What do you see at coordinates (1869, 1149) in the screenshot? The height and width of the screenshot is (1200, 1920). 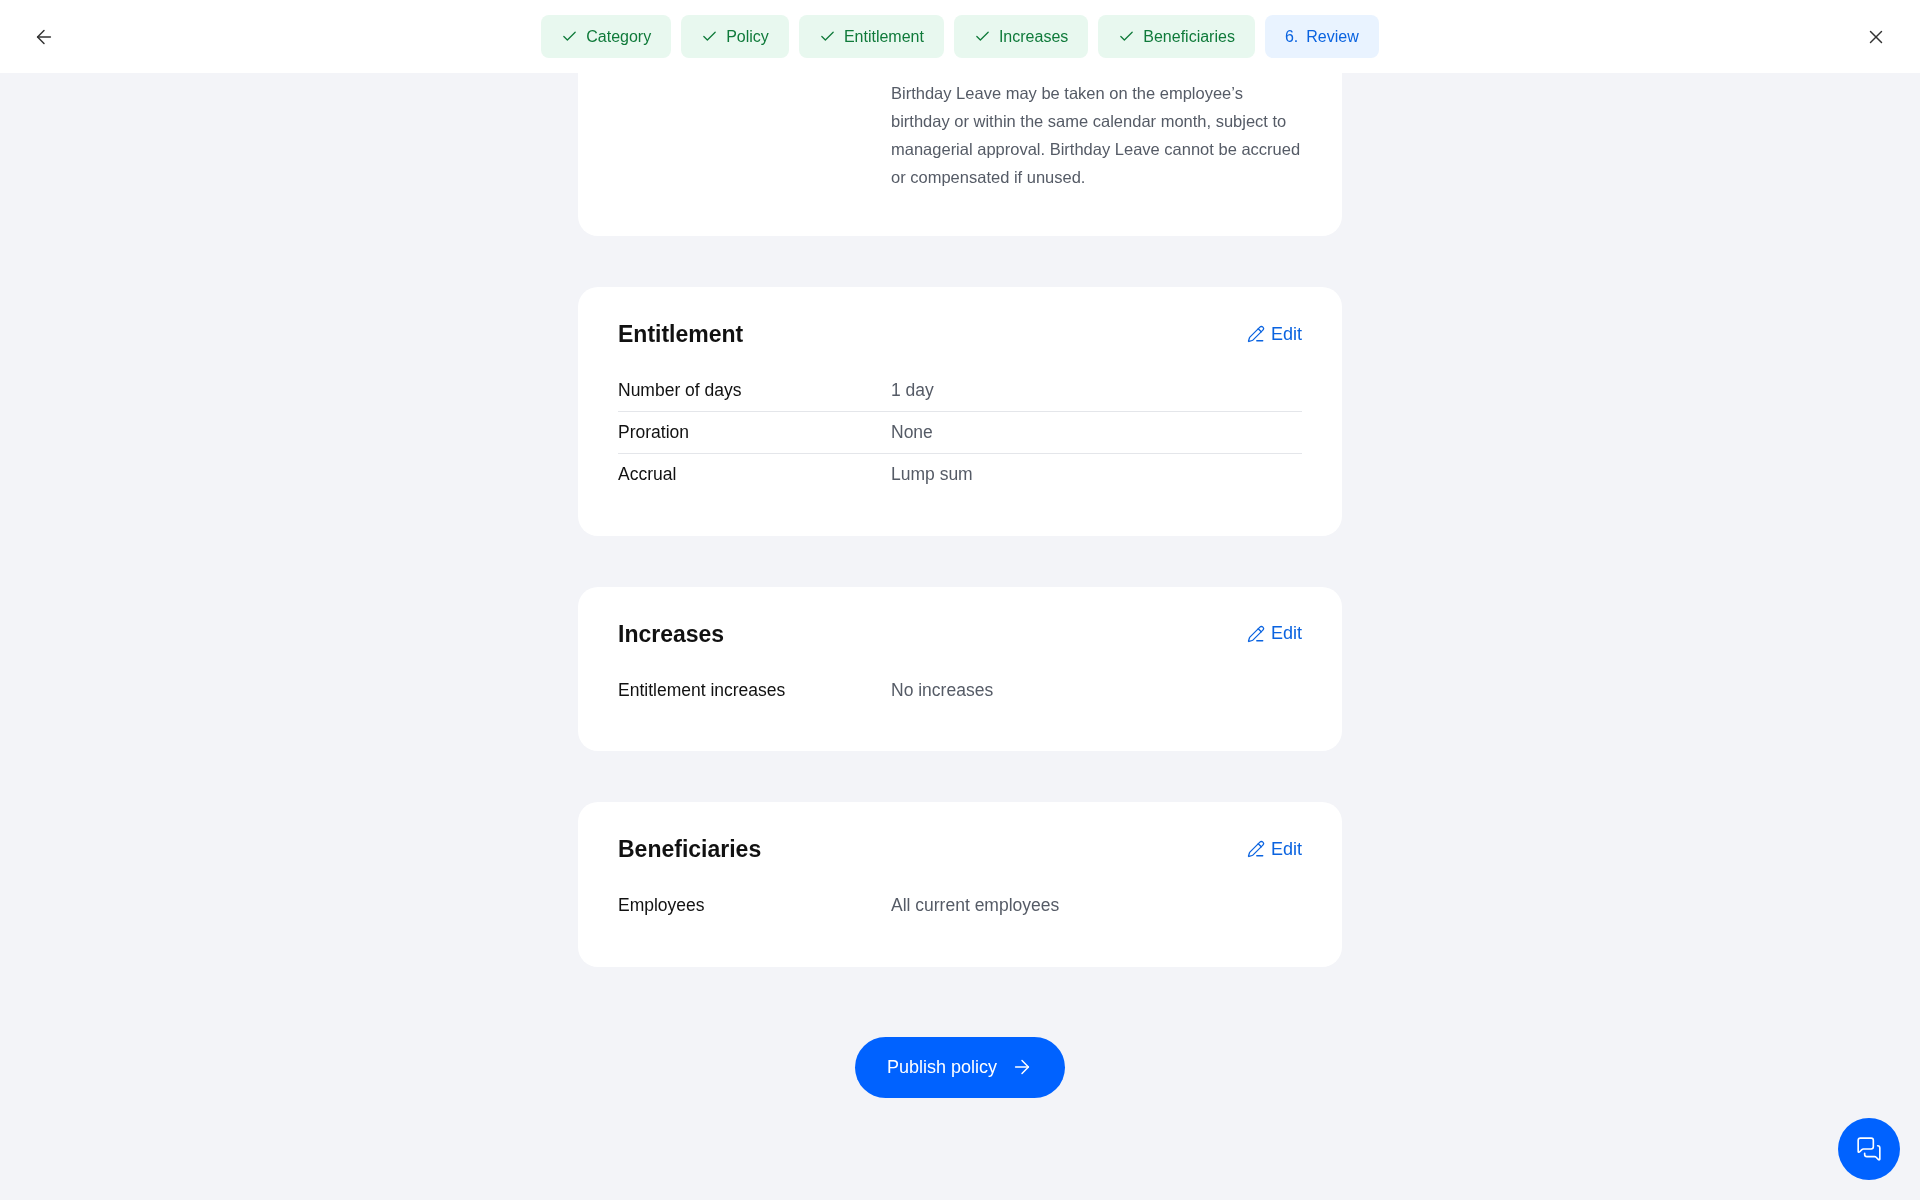 I see `chat-icon` at bounding box center [1869, 1149].